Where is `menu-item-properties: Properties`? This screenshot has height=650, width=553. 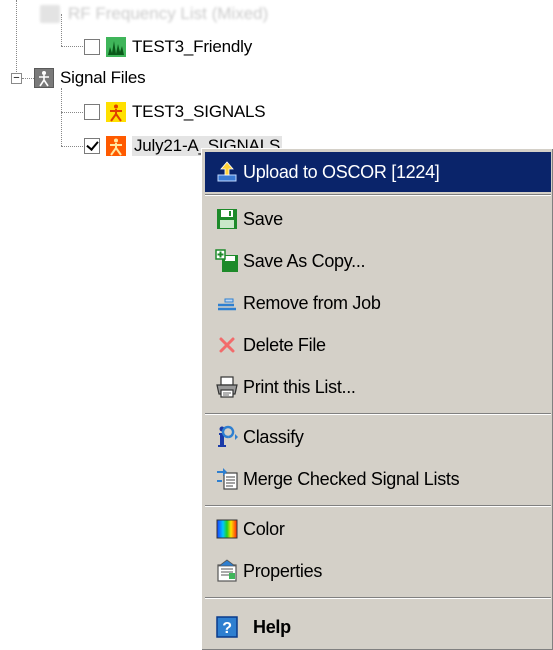
menu-item-properties: Properties is located at coordinates (378, 571).